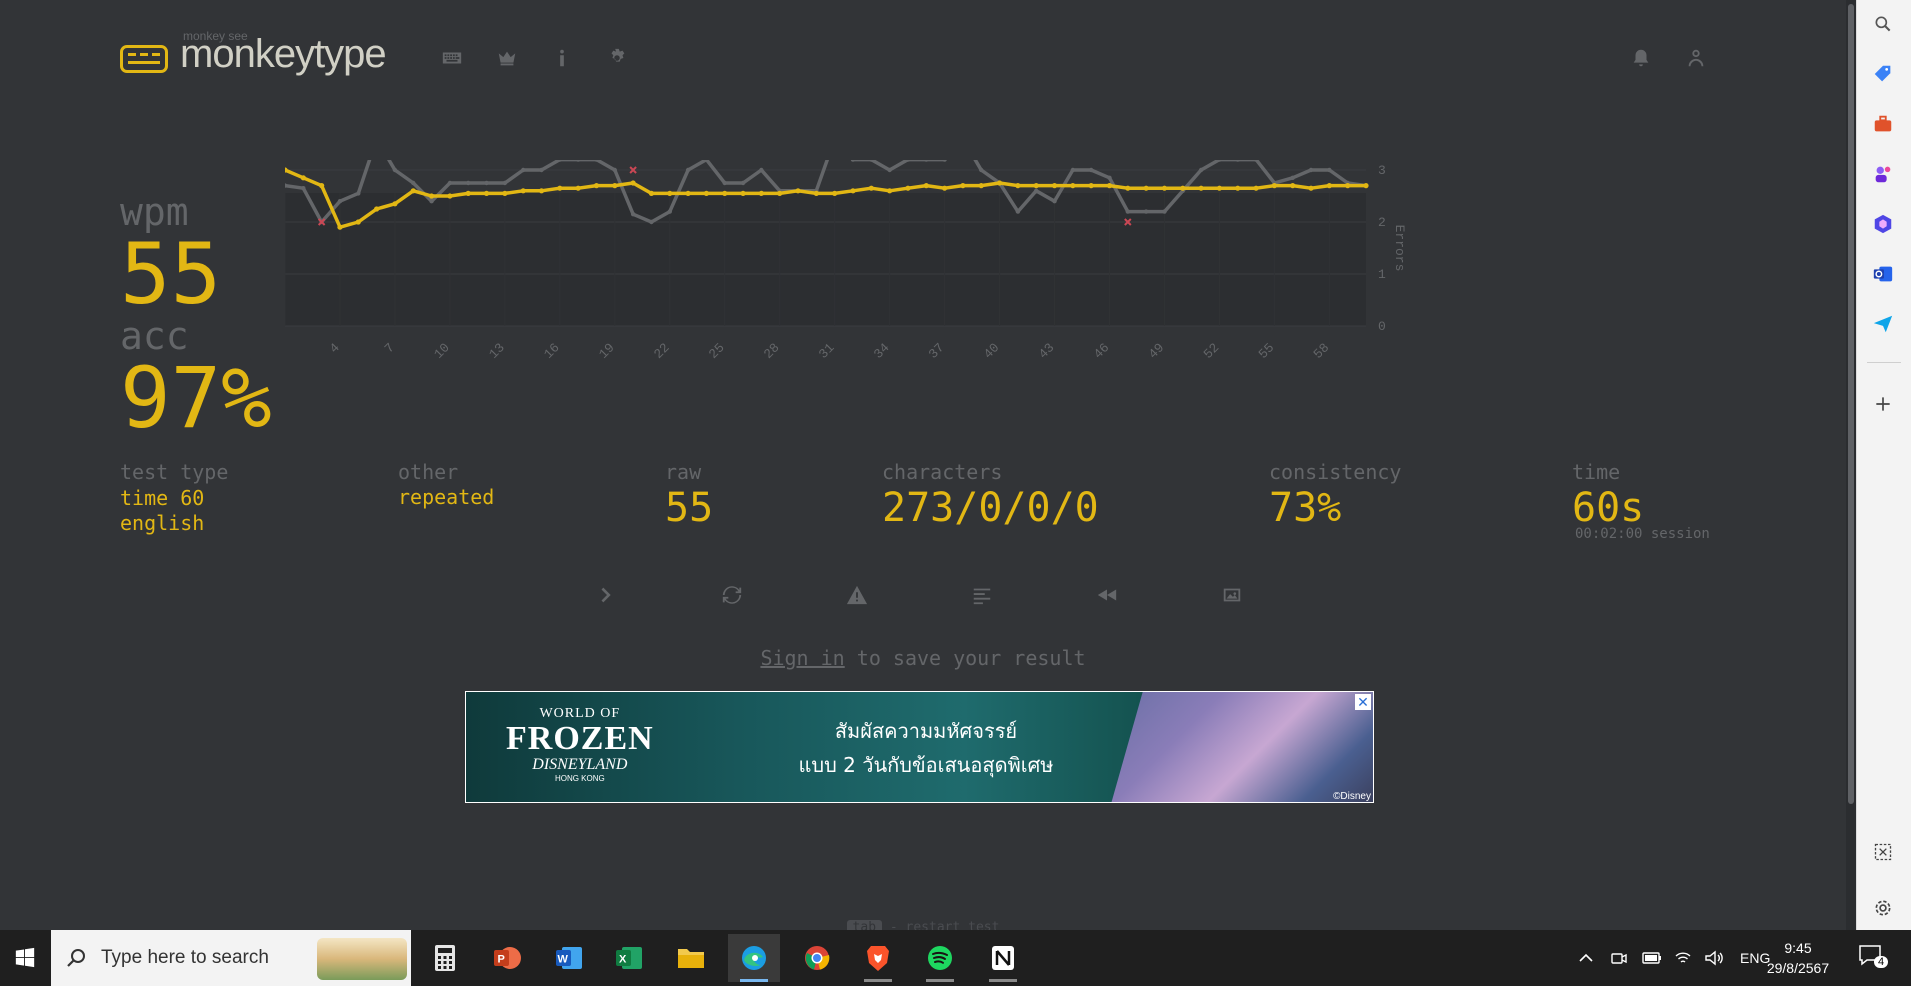  Describe the element at coordinates (689, 508) in the screenshot. I see `raw-value: 55` at that location.